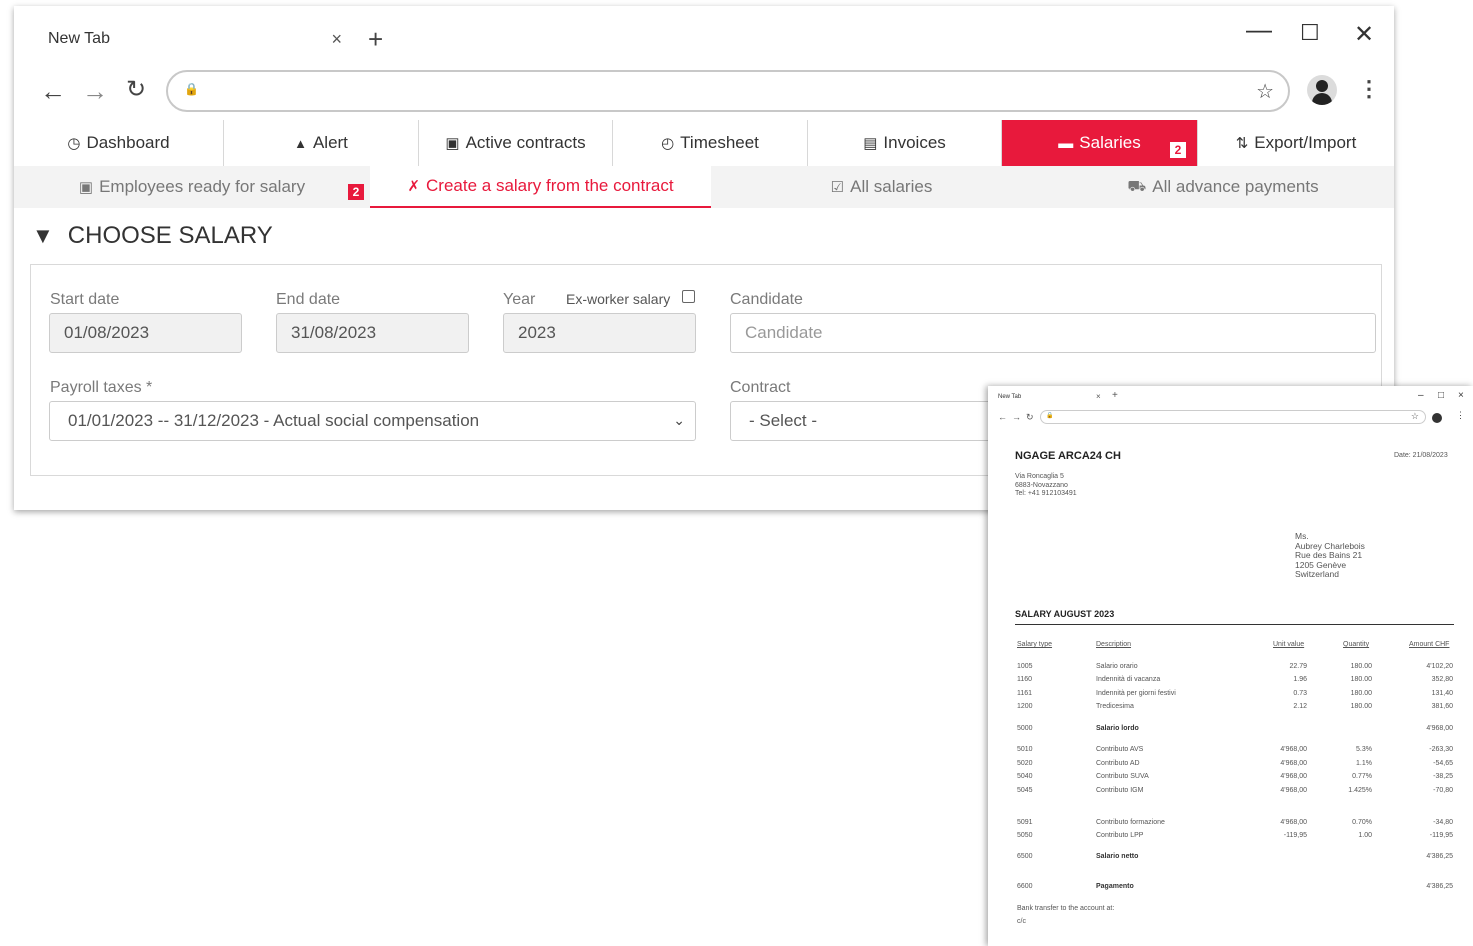  What do you see at coordinates (1039, 476) in the screenshot?
I see `address-line: Via Roncaglia 5` at bounding box center [1039, 476].